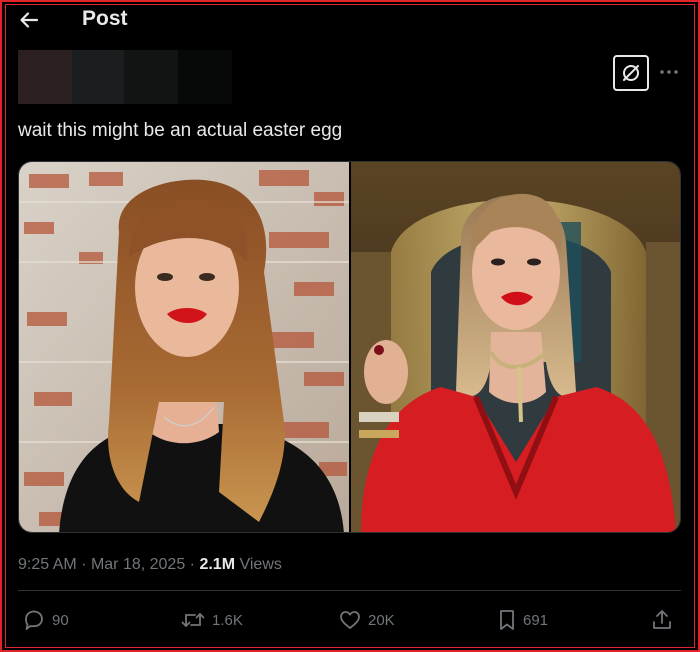 Image resolution: width=700 pixels, height=652 pixels. I want to click on bookmark-icon, so click(507, 620).